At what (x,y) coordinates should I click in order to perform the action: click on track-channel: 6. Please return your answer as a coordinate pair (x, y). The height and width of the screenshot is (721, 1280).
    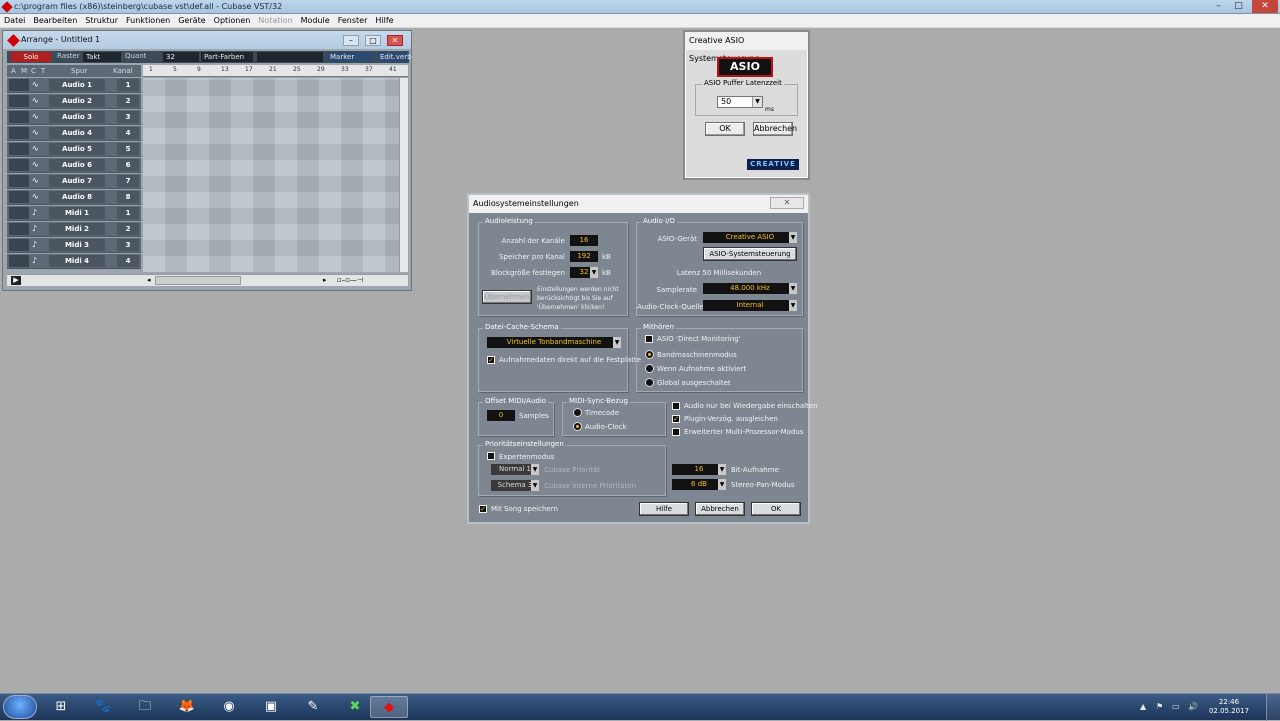
    Looking at the image, I should click on (128, 165).